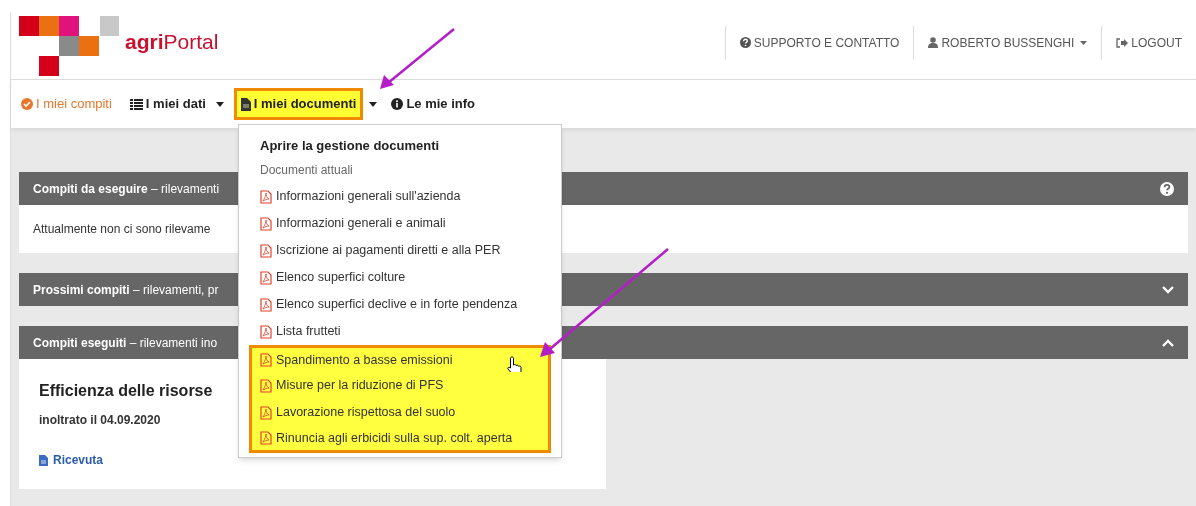 This screenshot has height=506, width=1196. What do you see at coordinates (1168, 289) in the screenshot?
I see `chevron-down-icon` at bounding box center [1168, 289].